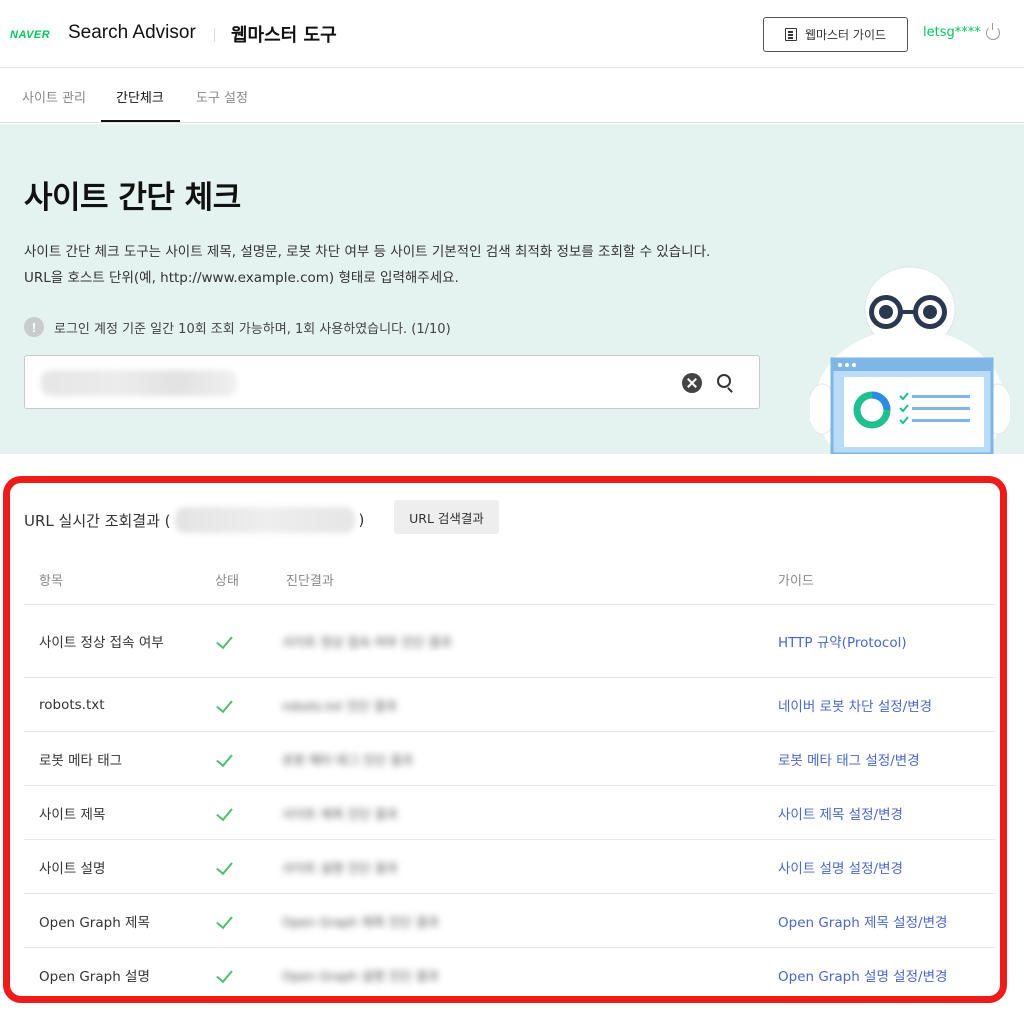 This screenshot has height=1017, width=1024. Describe the element at coordinates (862, 975) in the screenshot. I see `row-guide-link: Open Graph 설명 설정/변경` at that location.